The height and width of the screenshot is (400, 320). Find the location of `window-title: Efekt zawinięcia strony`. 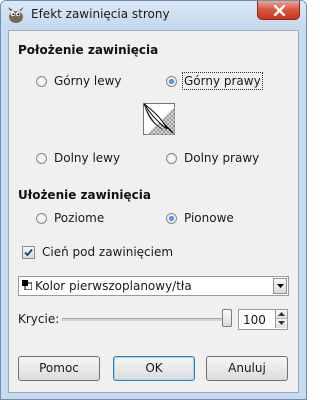

window-title: Efekt zawinięcia strony is located at coordinates (100, 14).